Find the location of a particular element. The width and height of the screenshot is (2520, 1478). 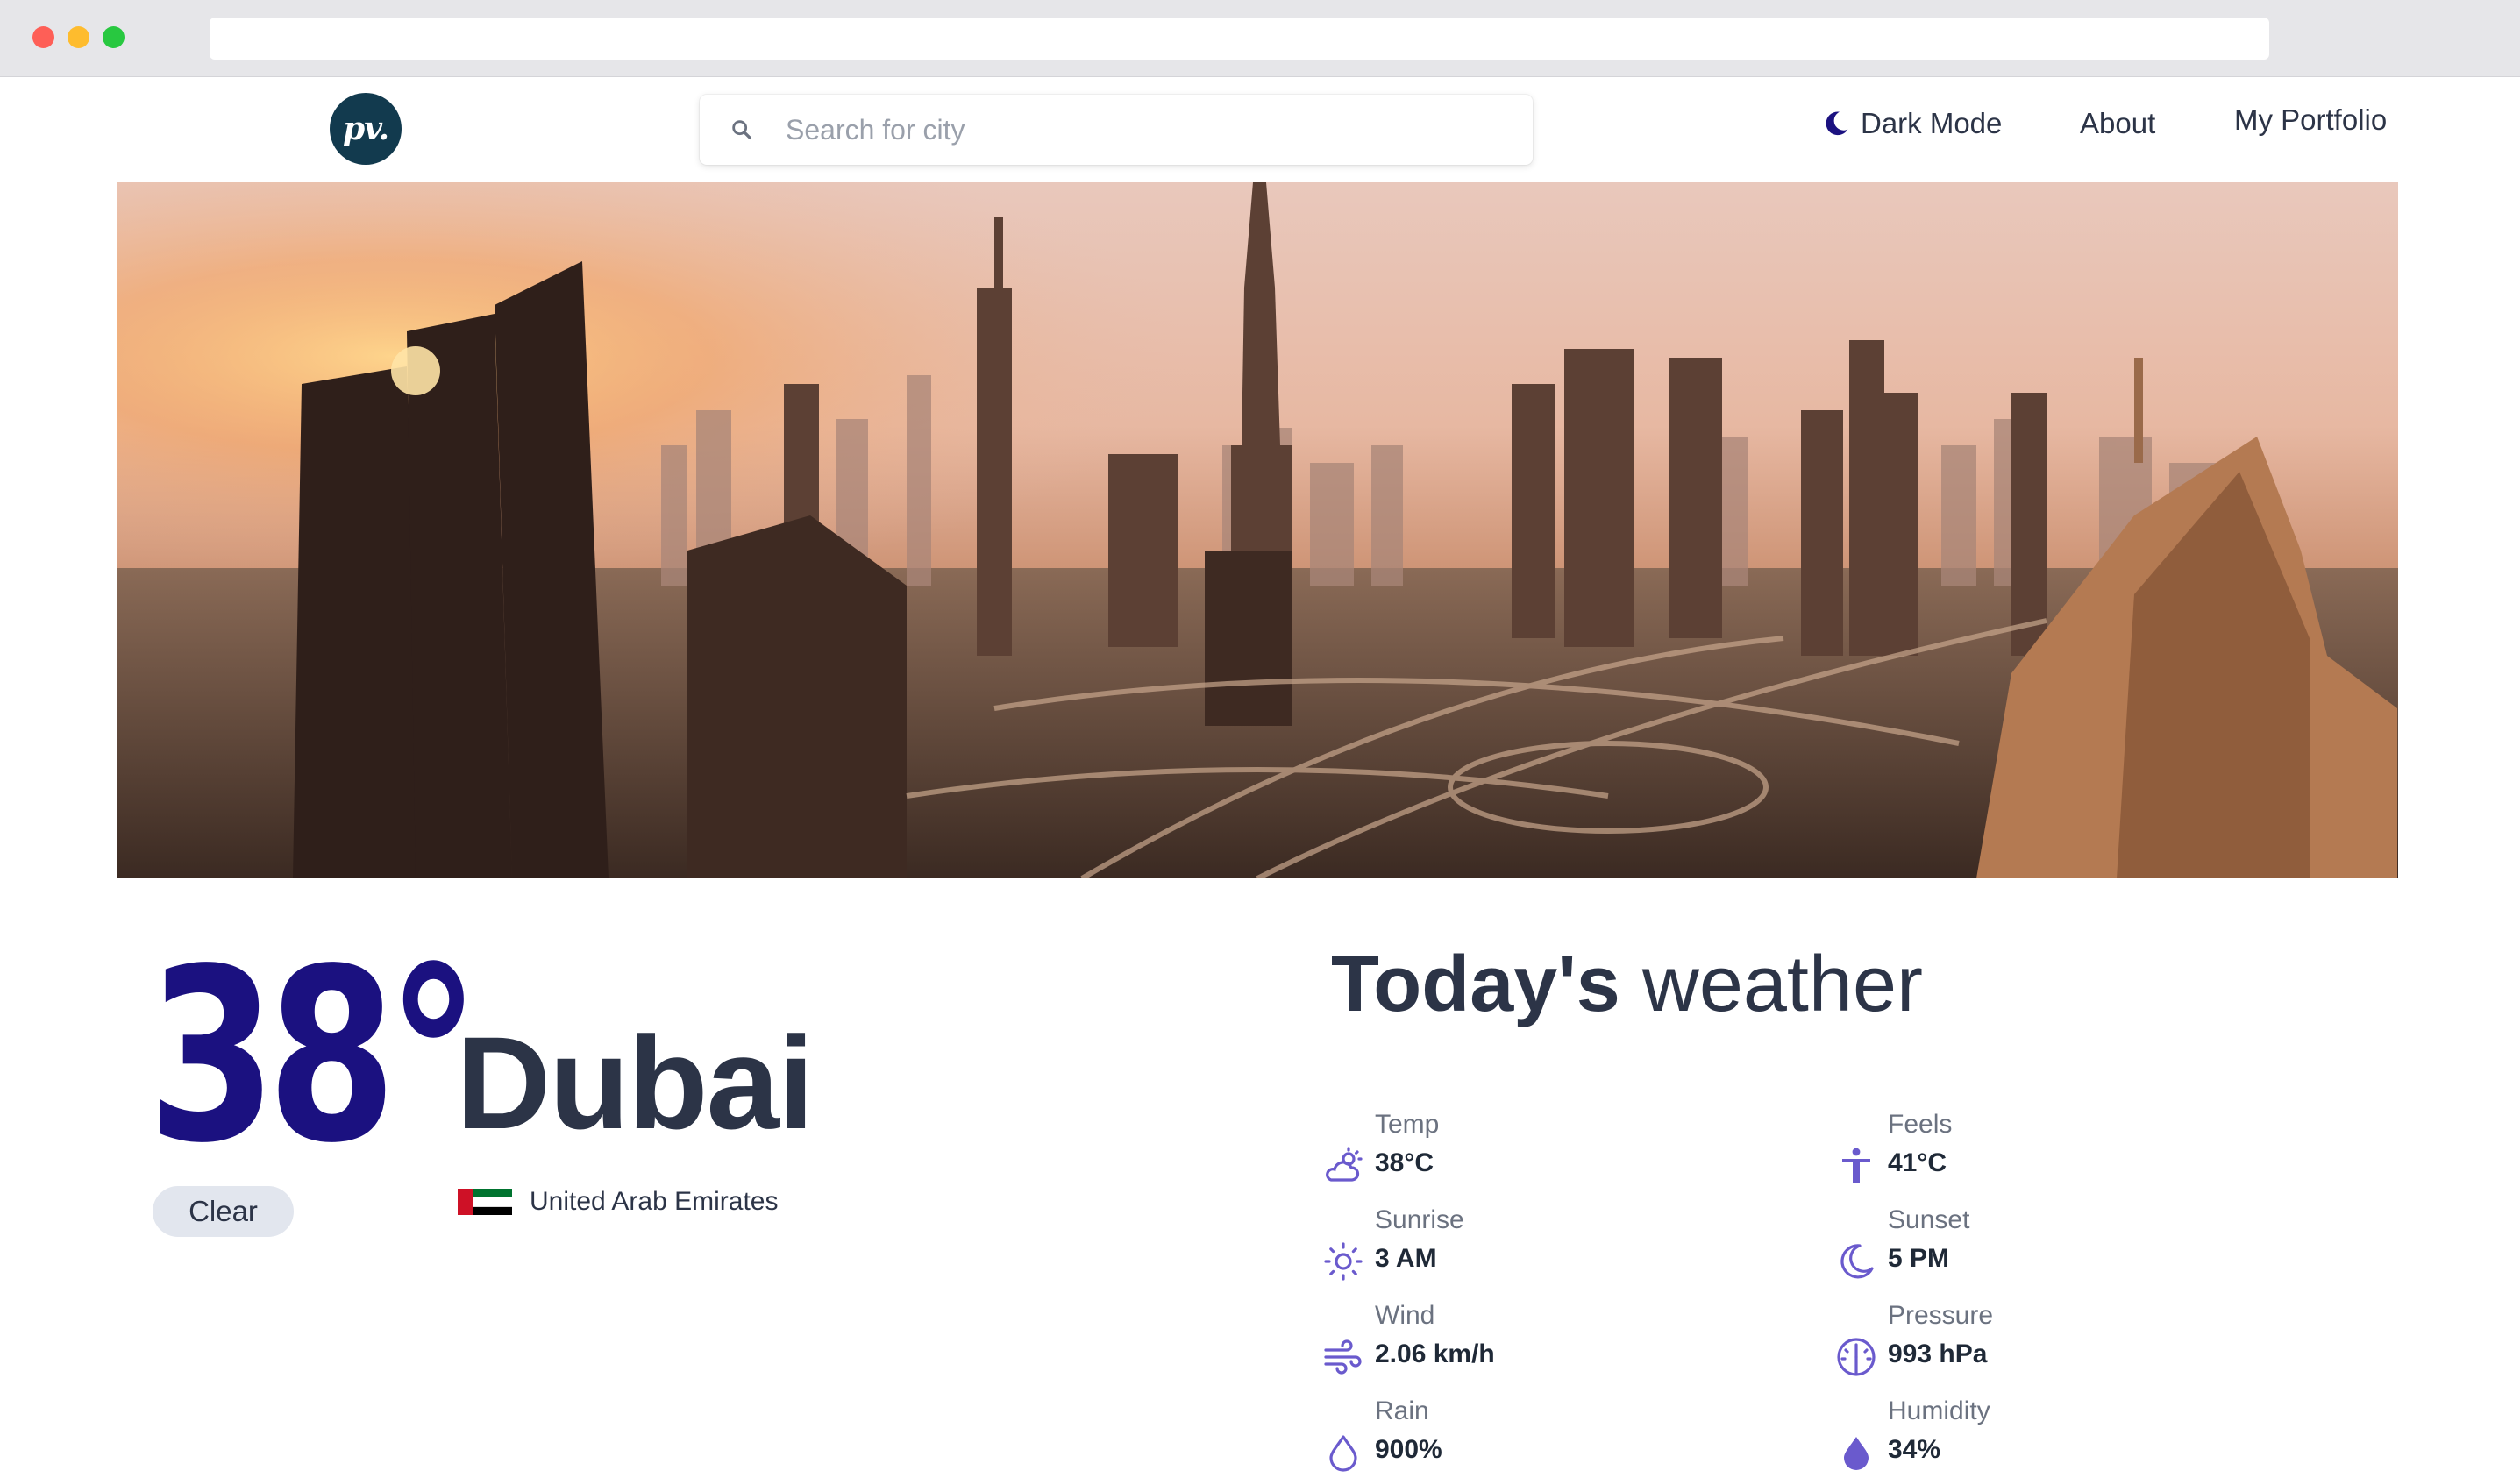

search-box is located at coordinates (1116, 130).